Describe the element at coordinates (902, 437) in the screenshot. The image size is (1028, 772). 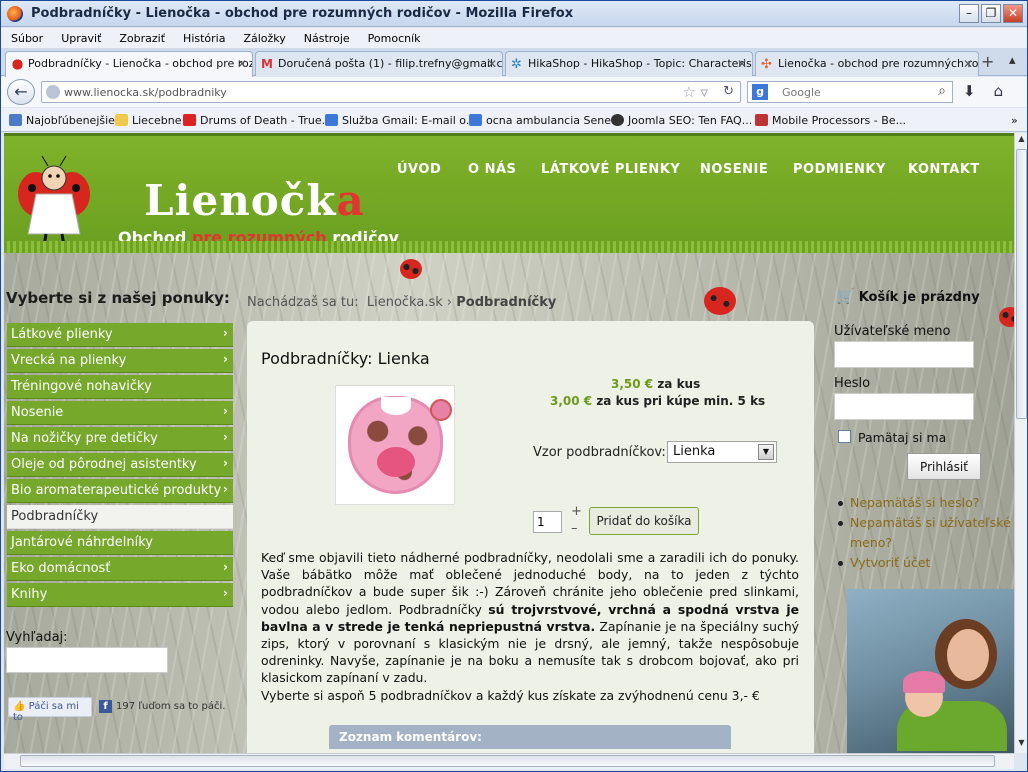
I see `remember-label: Pamätaj si ma` at that location.